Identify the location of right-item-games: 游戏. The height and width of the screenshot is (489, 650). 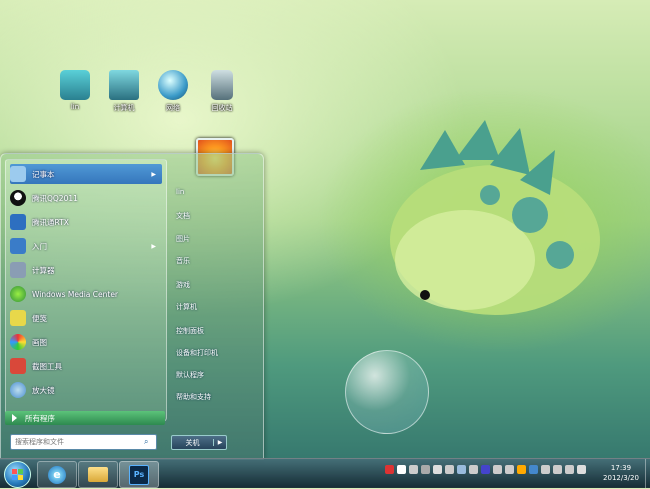
(183, 285).